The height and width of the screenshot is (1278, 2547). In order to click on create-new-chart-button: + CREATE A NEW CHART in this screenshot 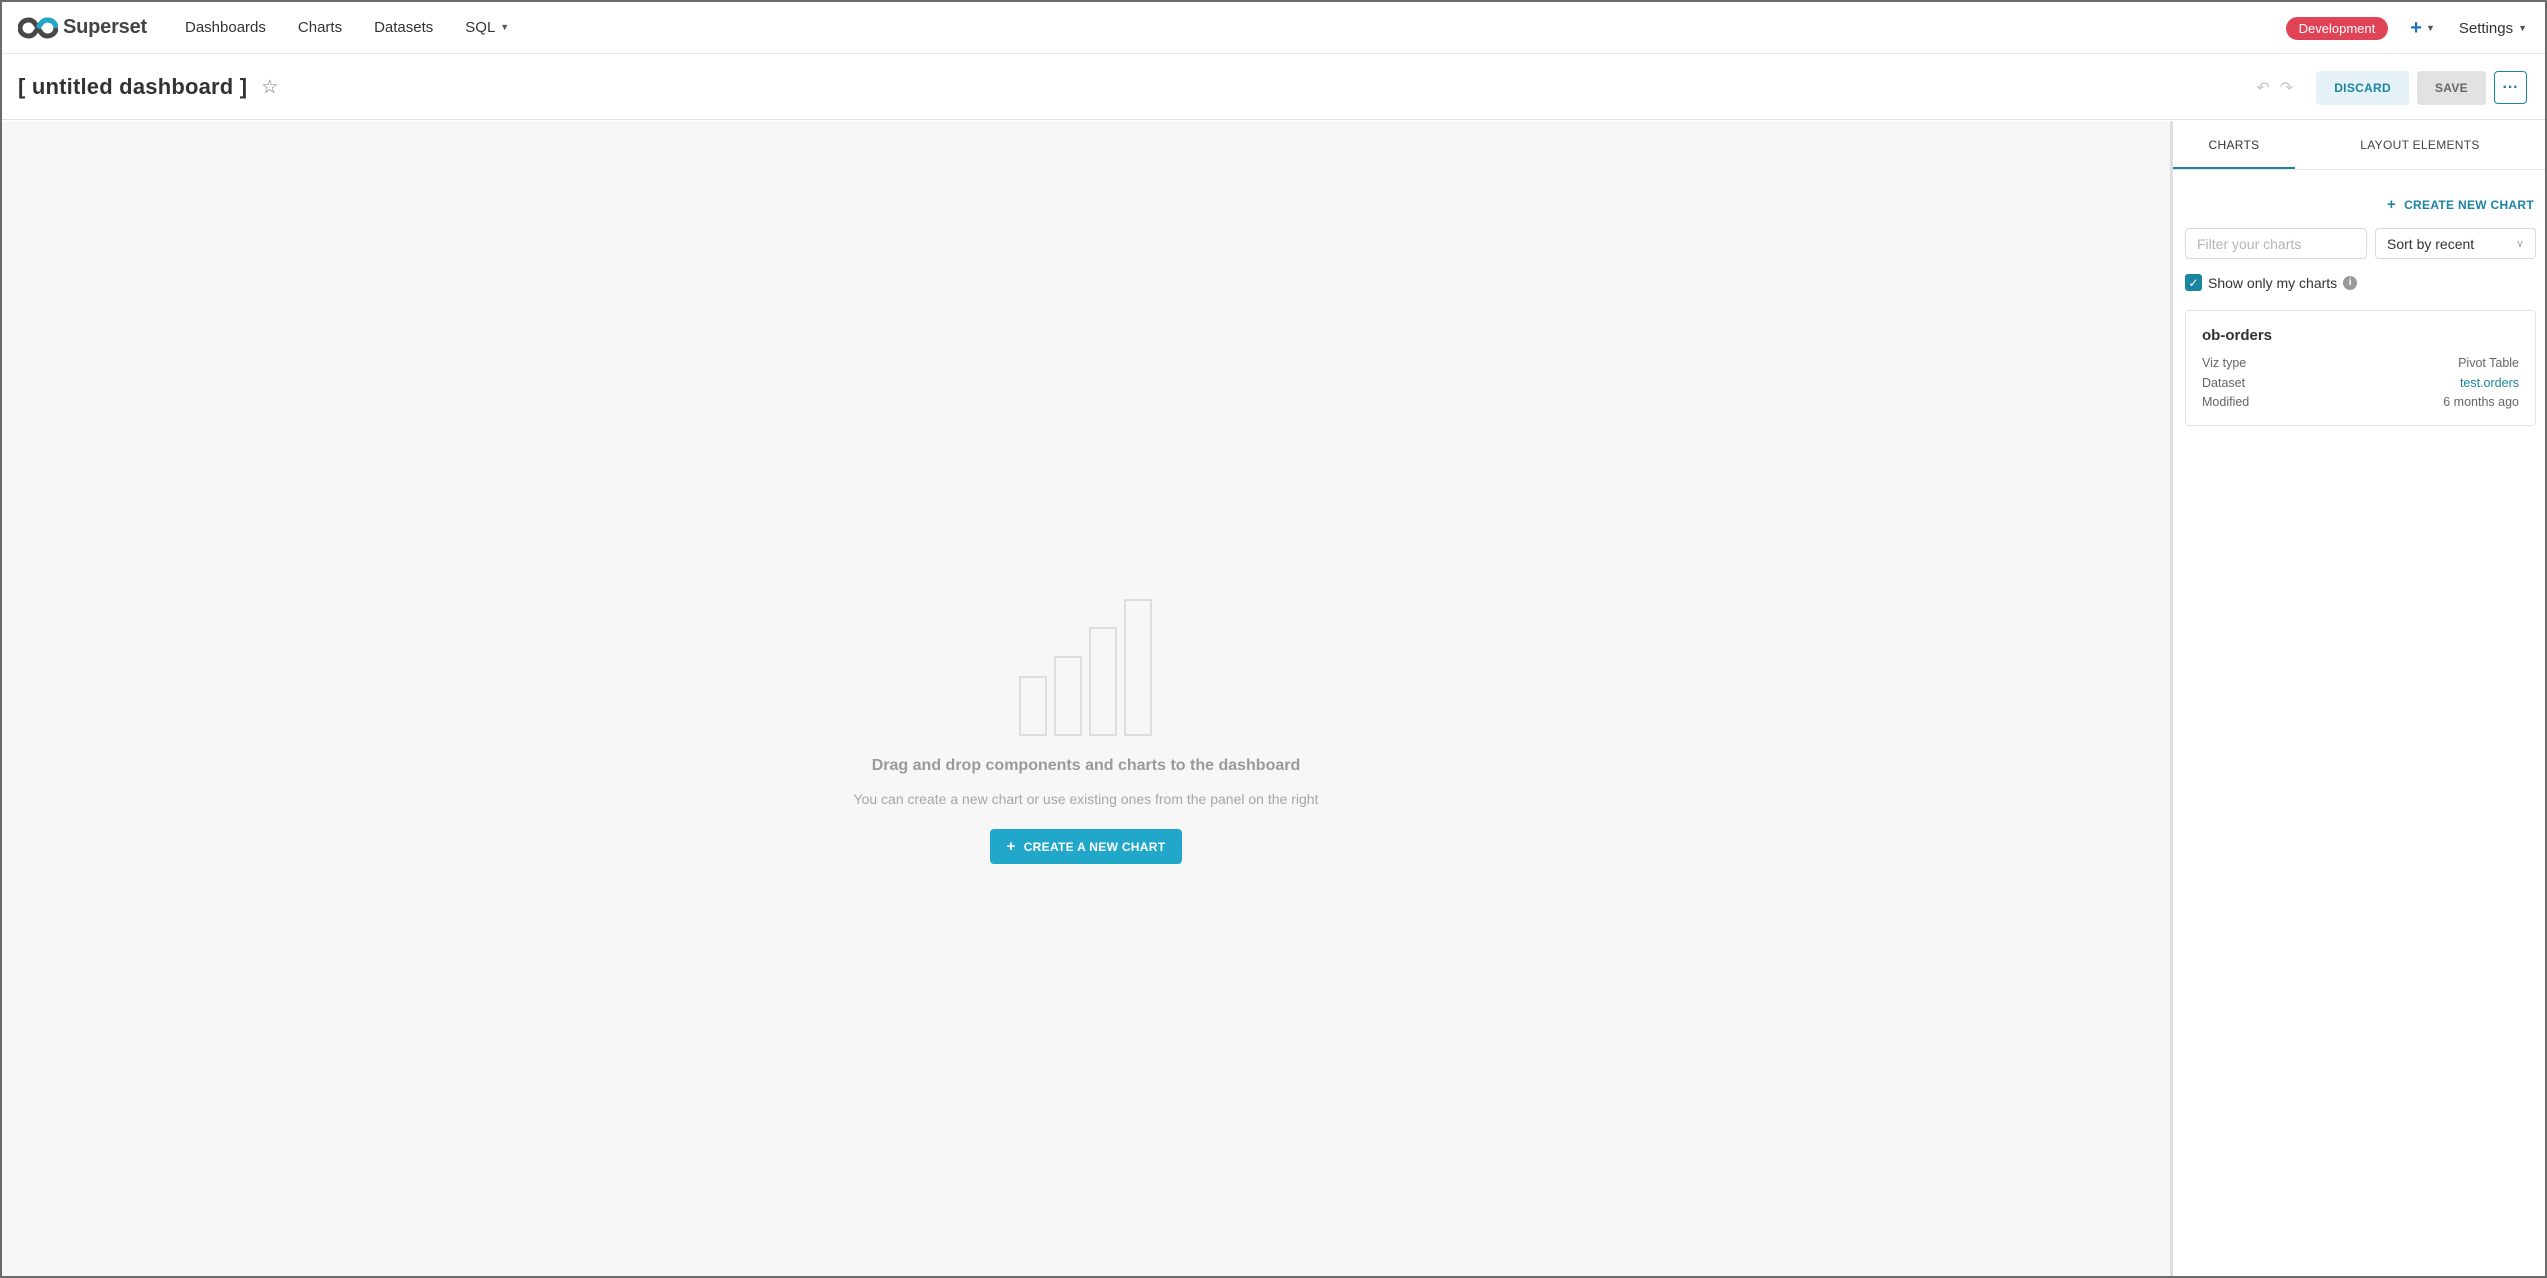, I will do `click(1086, 846)`.